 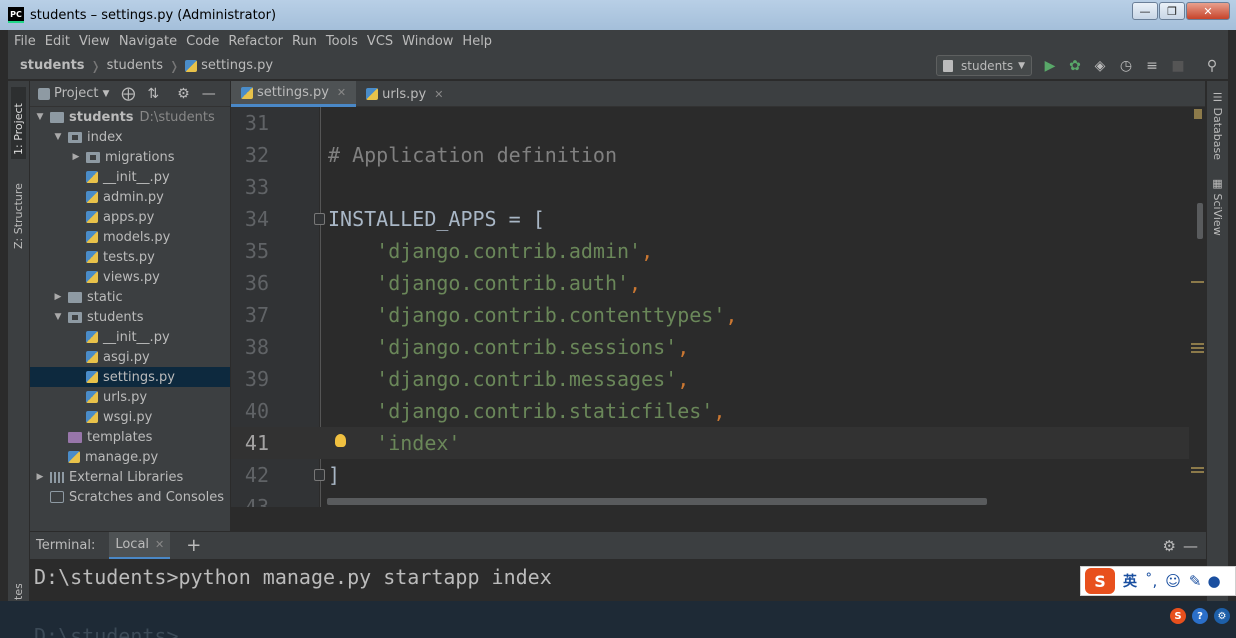 I want to click on search-icon: ⚲, so click(x=1212, y=66).